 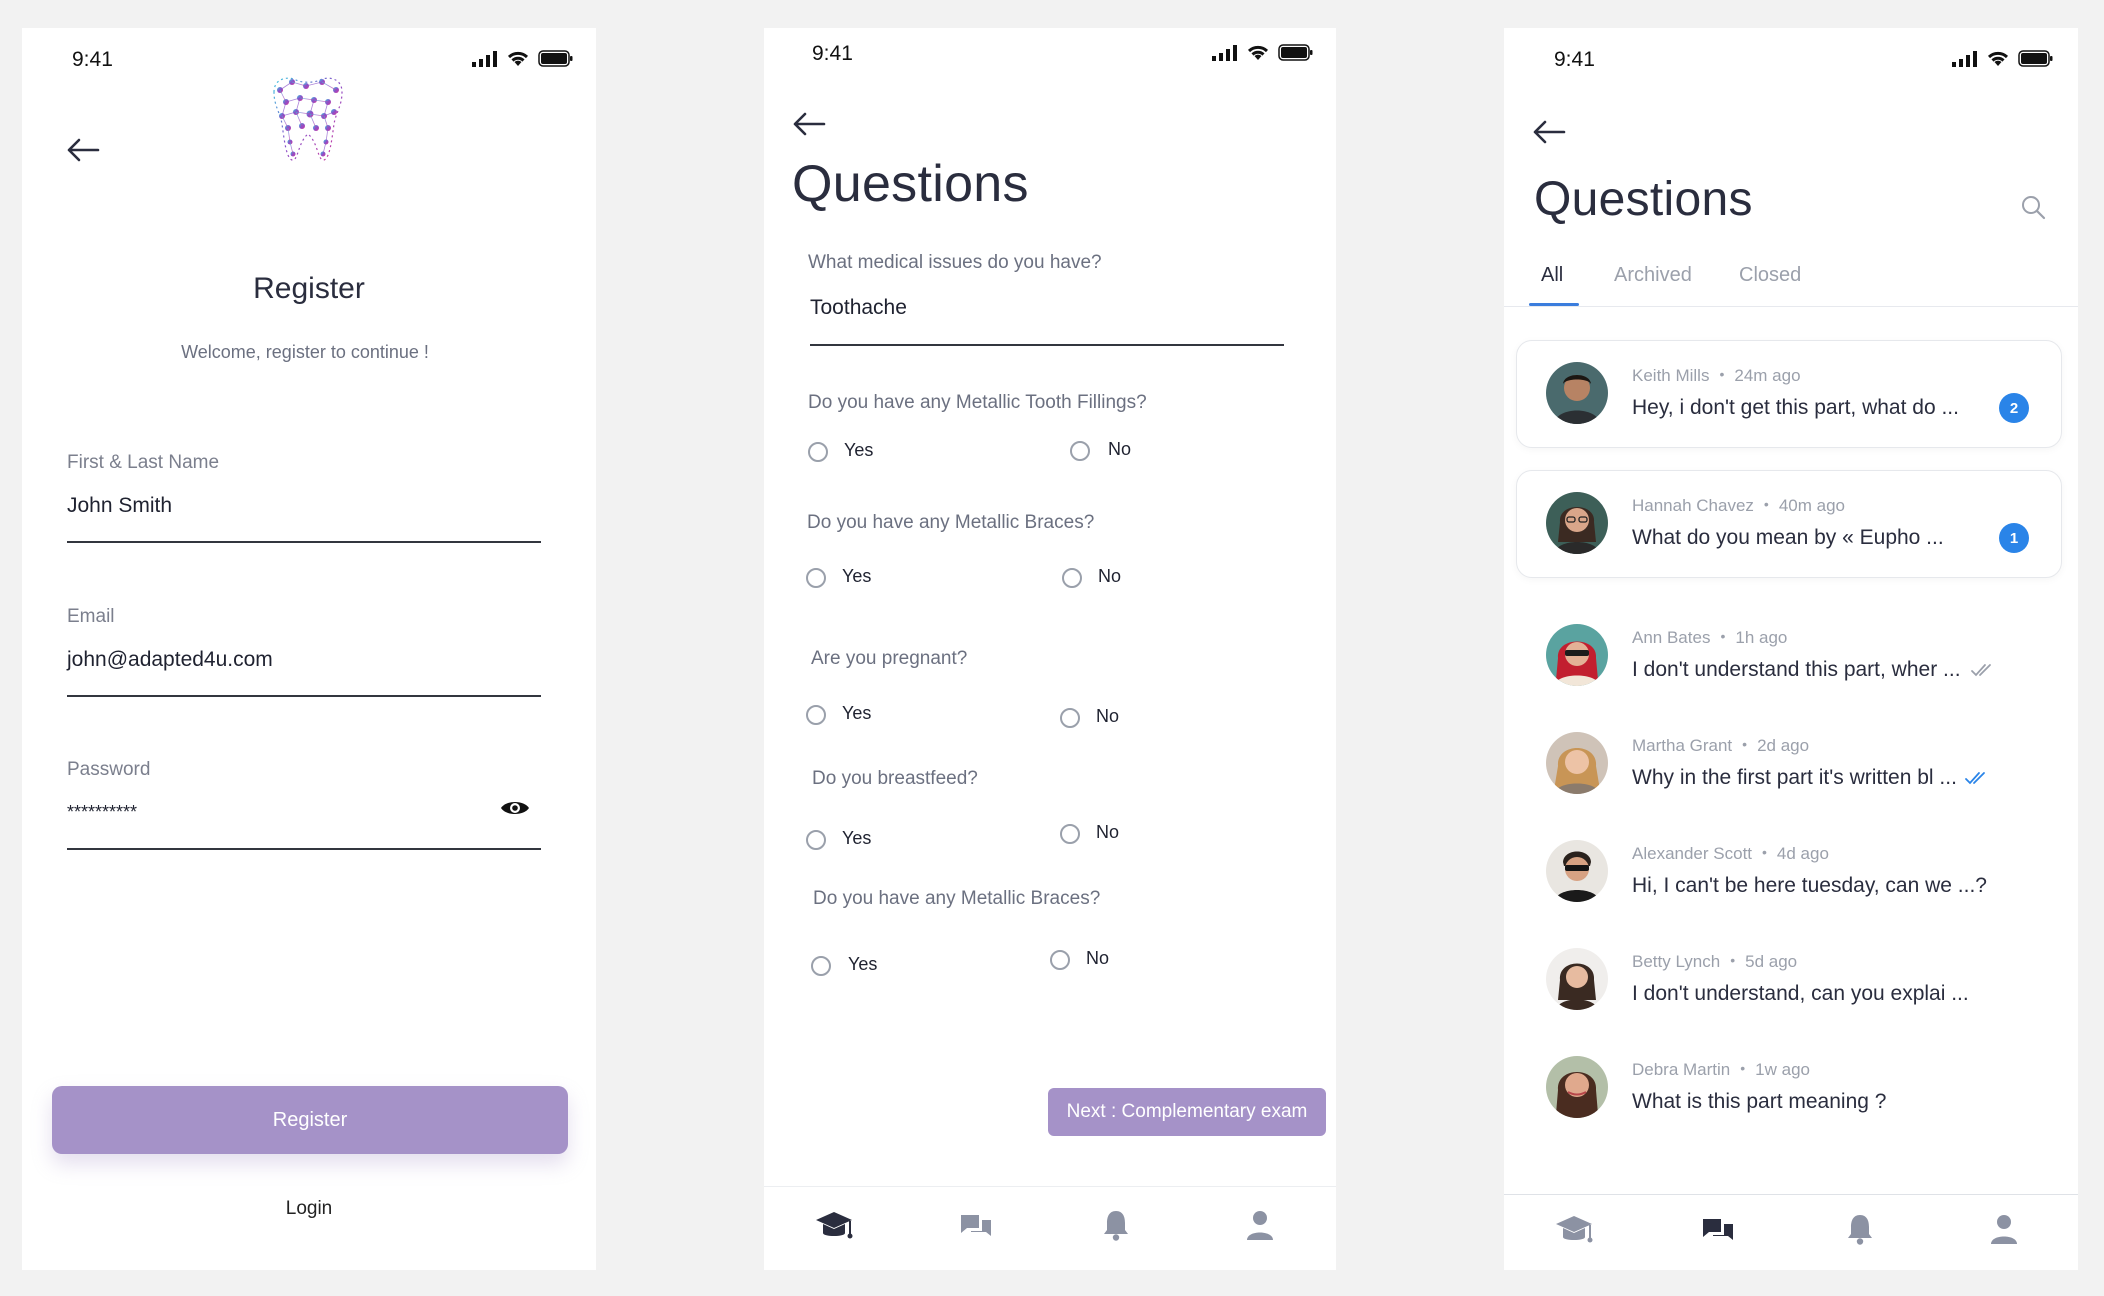 I want to click on message-meta: Hannah Chavez • 40m ago, so click(x=1738, y=505).